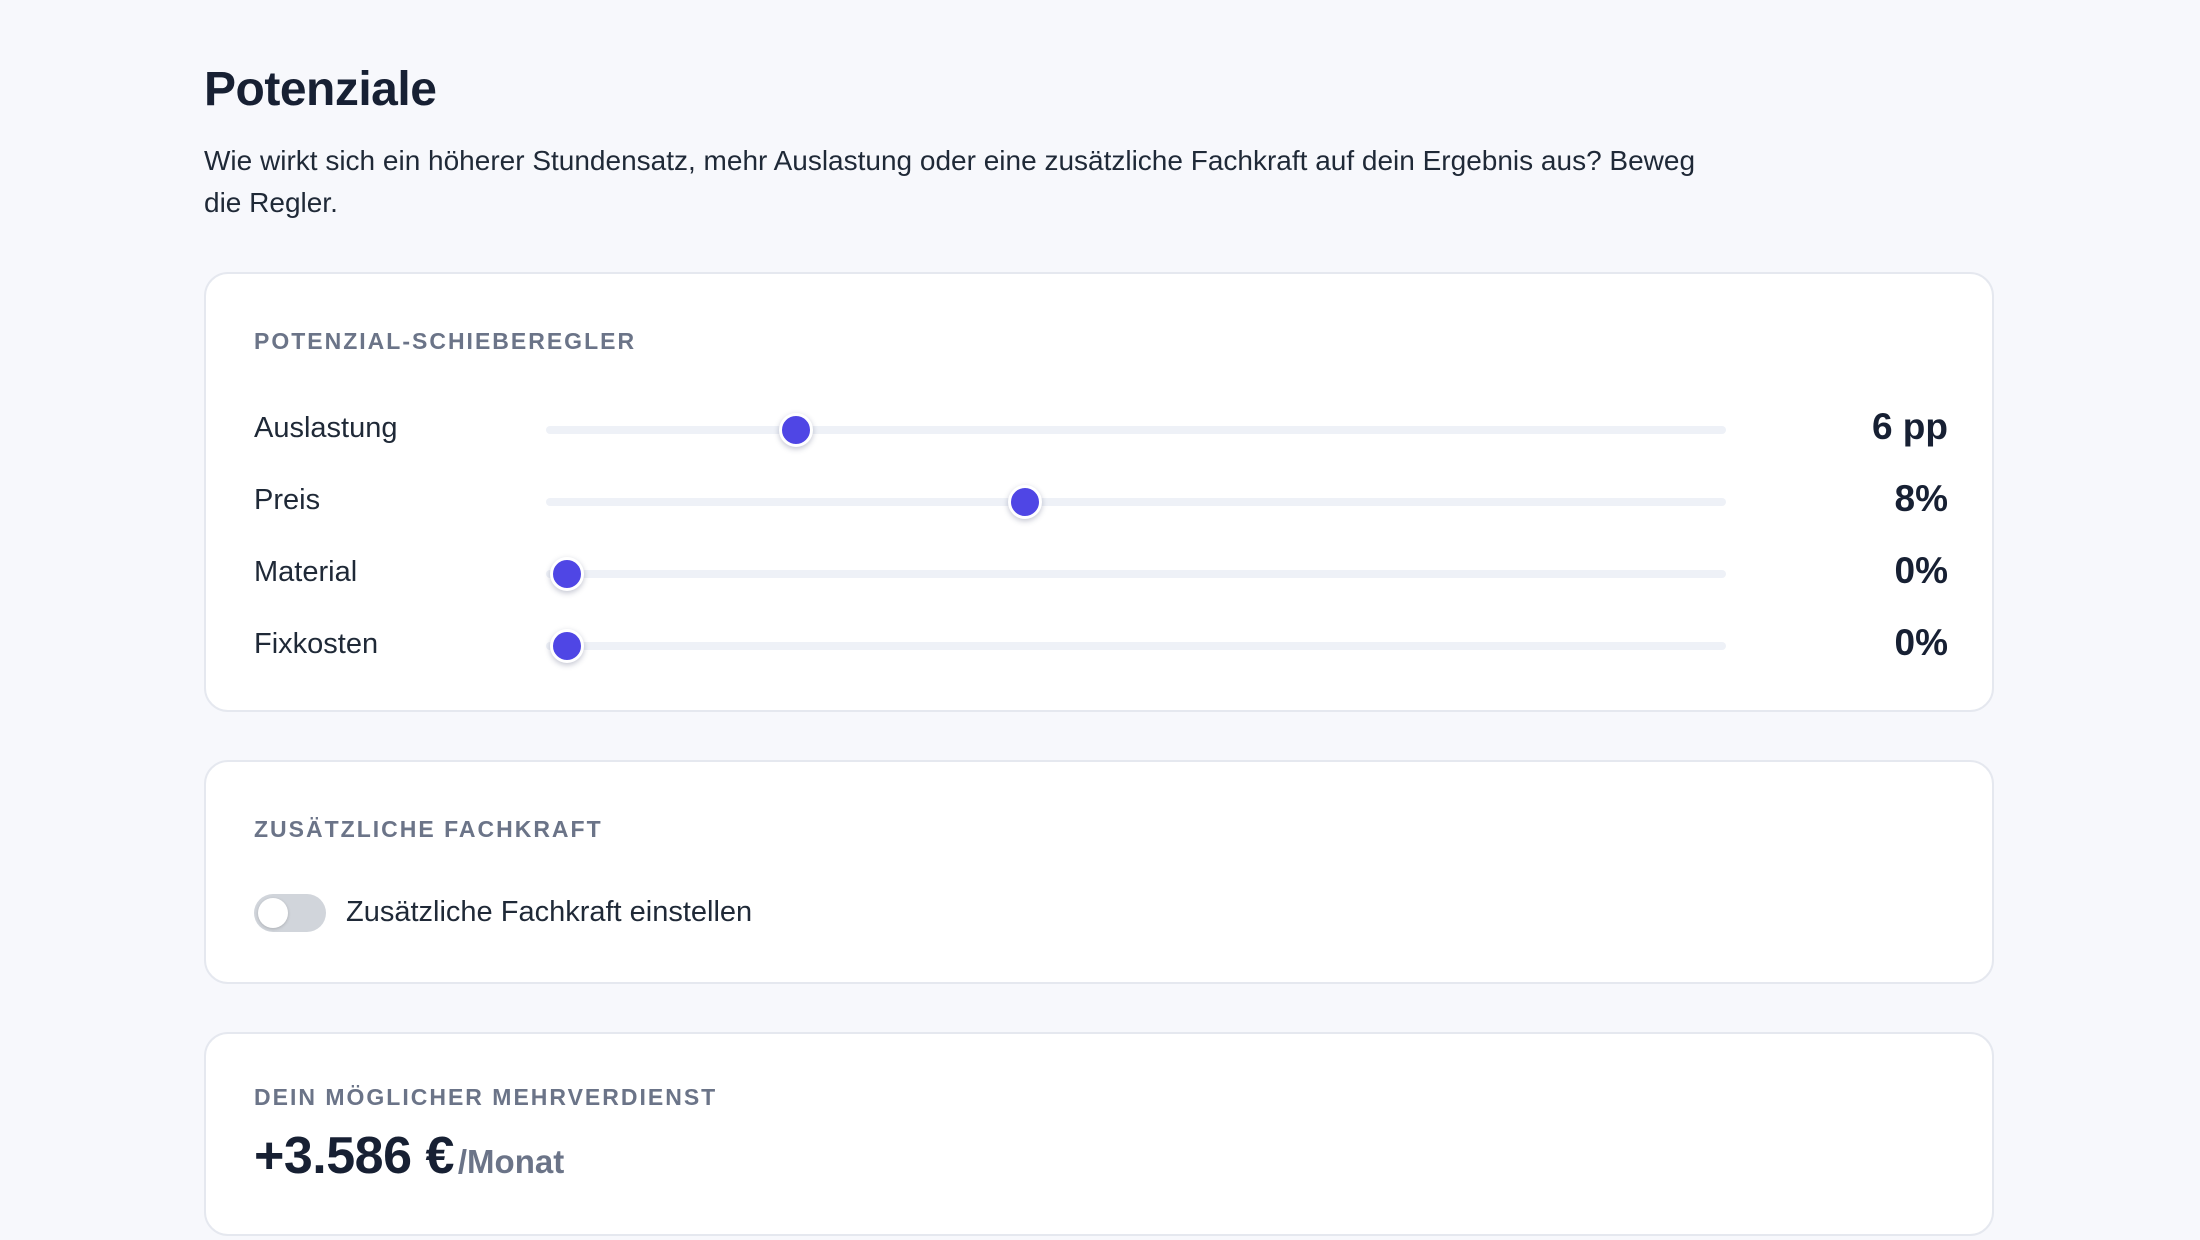 The image size is (2200, 1240). I want to click on result-section-heading: DEIN MÖGLICHER MEHRVERDIENST, so click(486, 1097).